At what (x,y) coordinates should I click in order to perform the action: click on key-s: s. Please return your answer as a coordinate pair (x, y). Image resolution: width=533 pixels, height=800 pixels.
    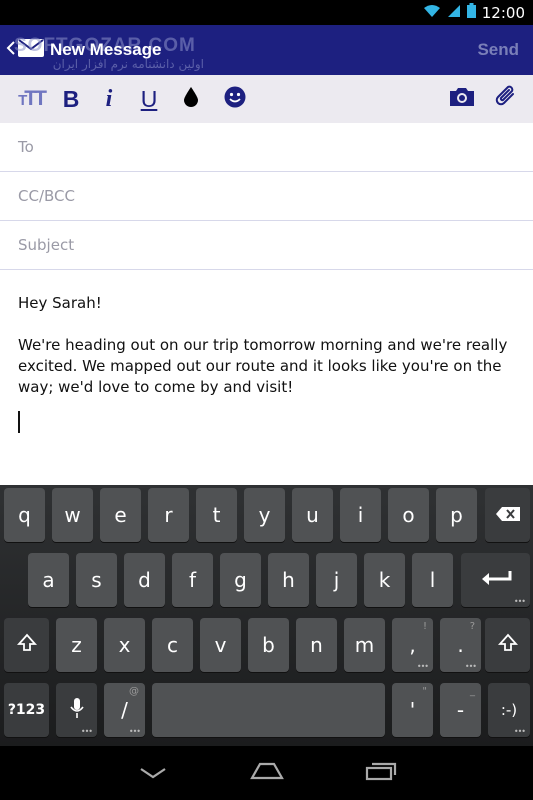
    Looking at the image, I should click on (96, 580).